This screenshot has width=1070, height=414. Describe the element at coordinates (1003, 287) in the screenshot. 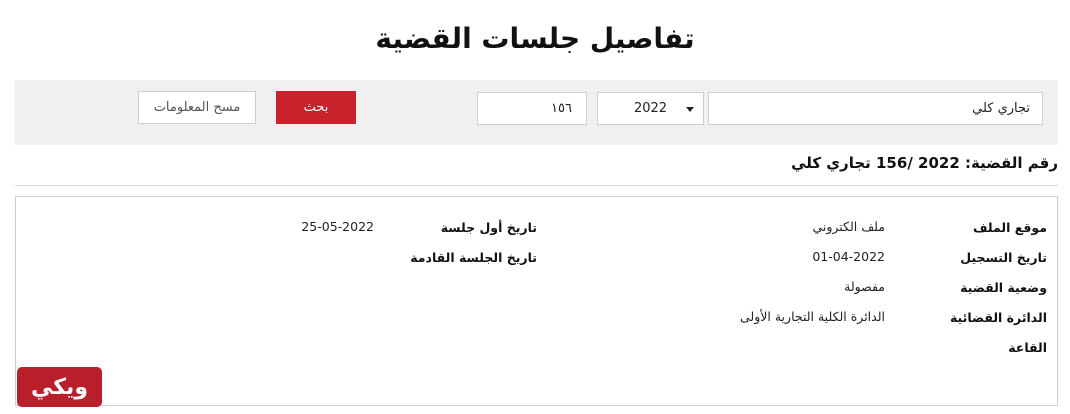

I see `case-status-label: وضعية القضية` at that location.